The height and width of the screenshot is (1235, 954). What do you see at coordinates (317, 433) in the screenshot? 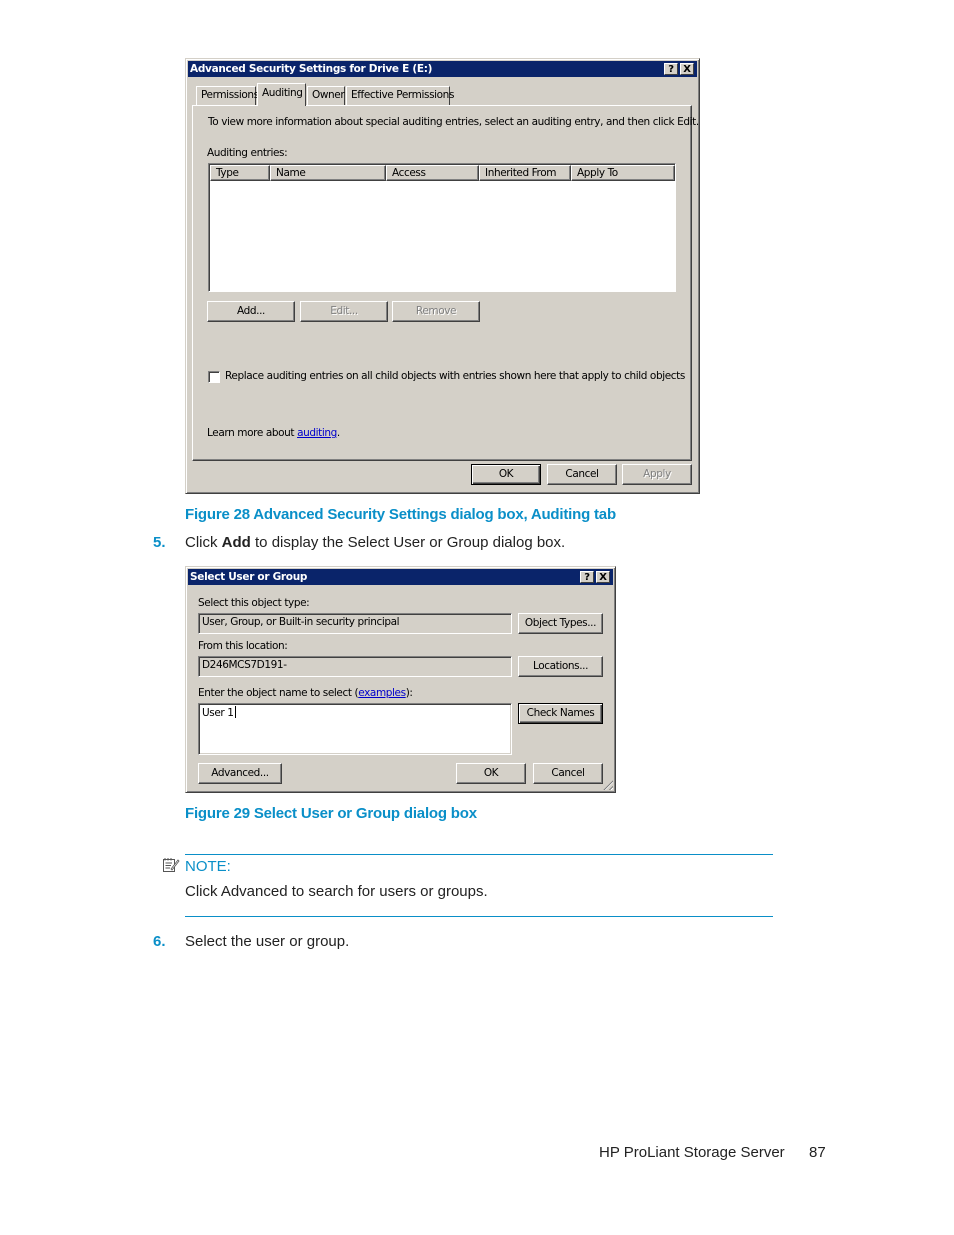
I see `auditing-link: auditing` at bounding box center [317, 433].